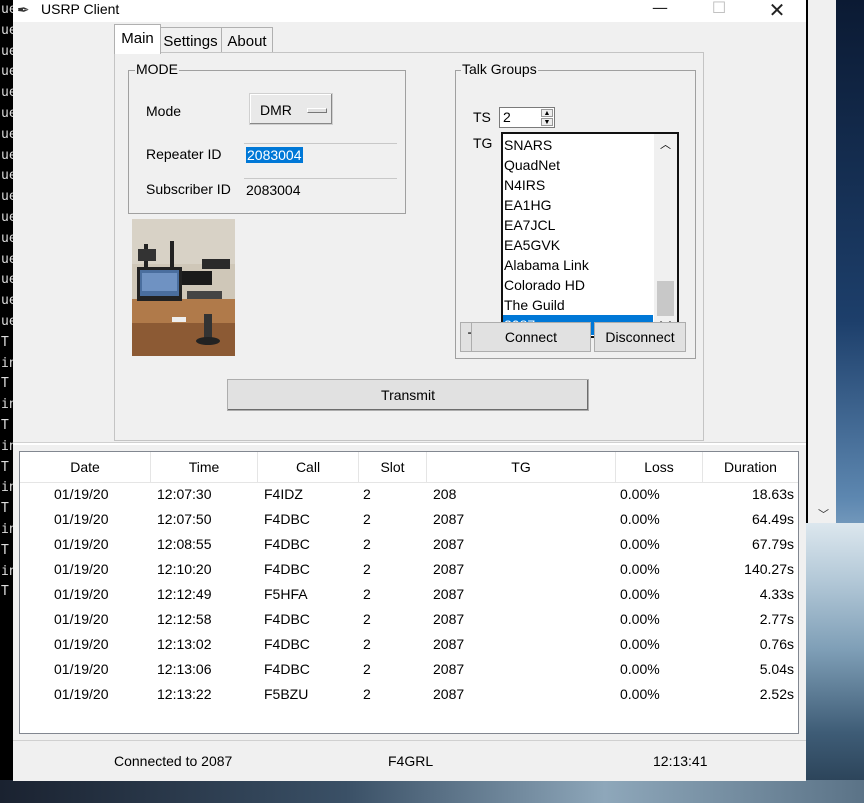 The height and width of the screenshot is (803, 864). What do you see at coordinates (578, 245) in the screenshot?
I see `list-item: EA5GVK` at bounding box center [578, 245].